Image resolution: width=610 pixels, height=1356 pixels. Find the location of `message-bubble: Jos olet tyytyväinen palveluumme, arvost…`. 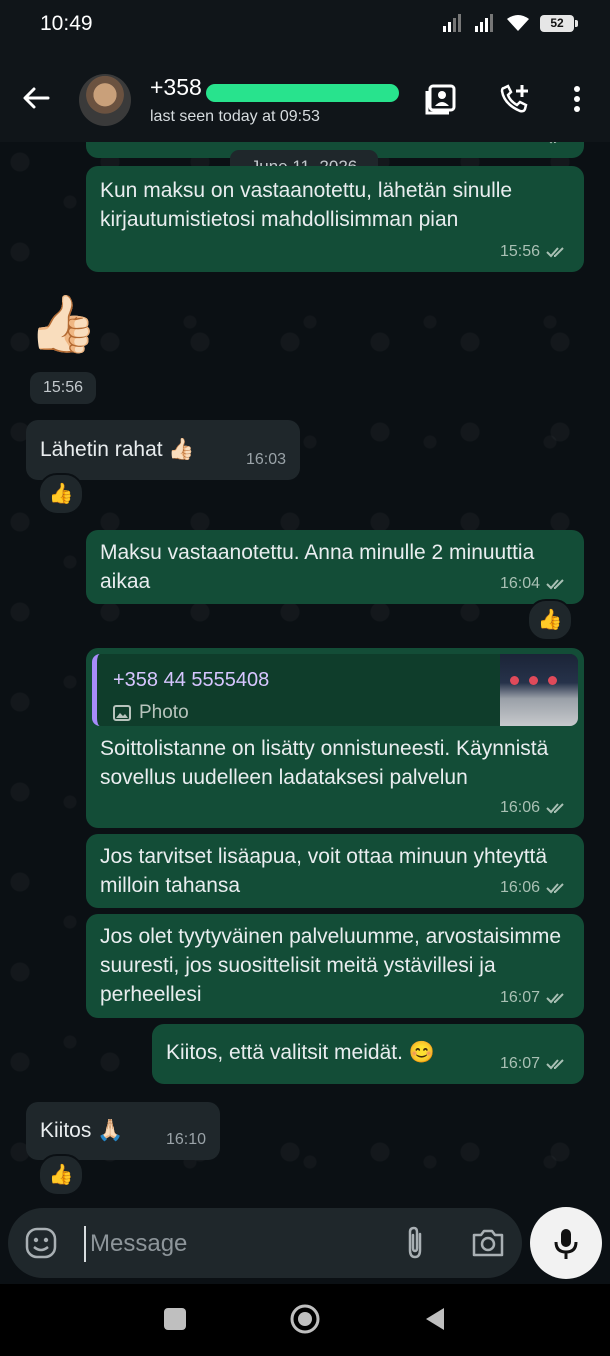

message-bubble: Jos olet tyytyväinen palveluumme, arvost… is located at coordinates (335, 966).